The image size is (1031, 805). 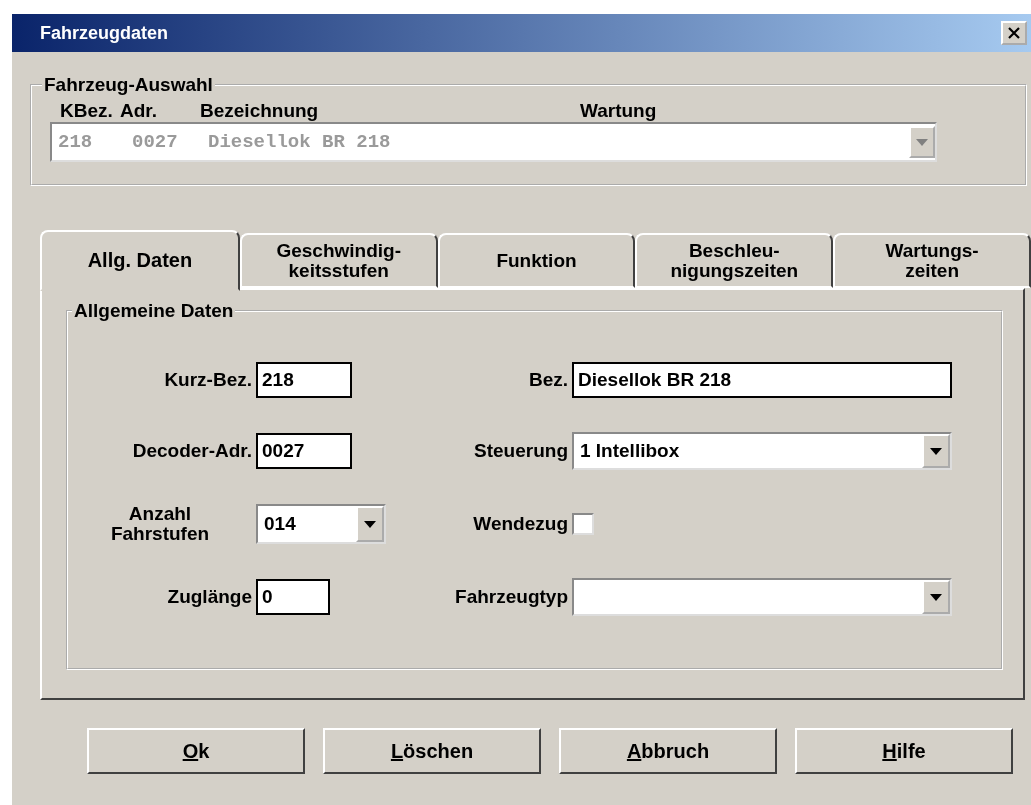 I want to click on text-field: Diesellok BR 218, so click(x=762, y=380).